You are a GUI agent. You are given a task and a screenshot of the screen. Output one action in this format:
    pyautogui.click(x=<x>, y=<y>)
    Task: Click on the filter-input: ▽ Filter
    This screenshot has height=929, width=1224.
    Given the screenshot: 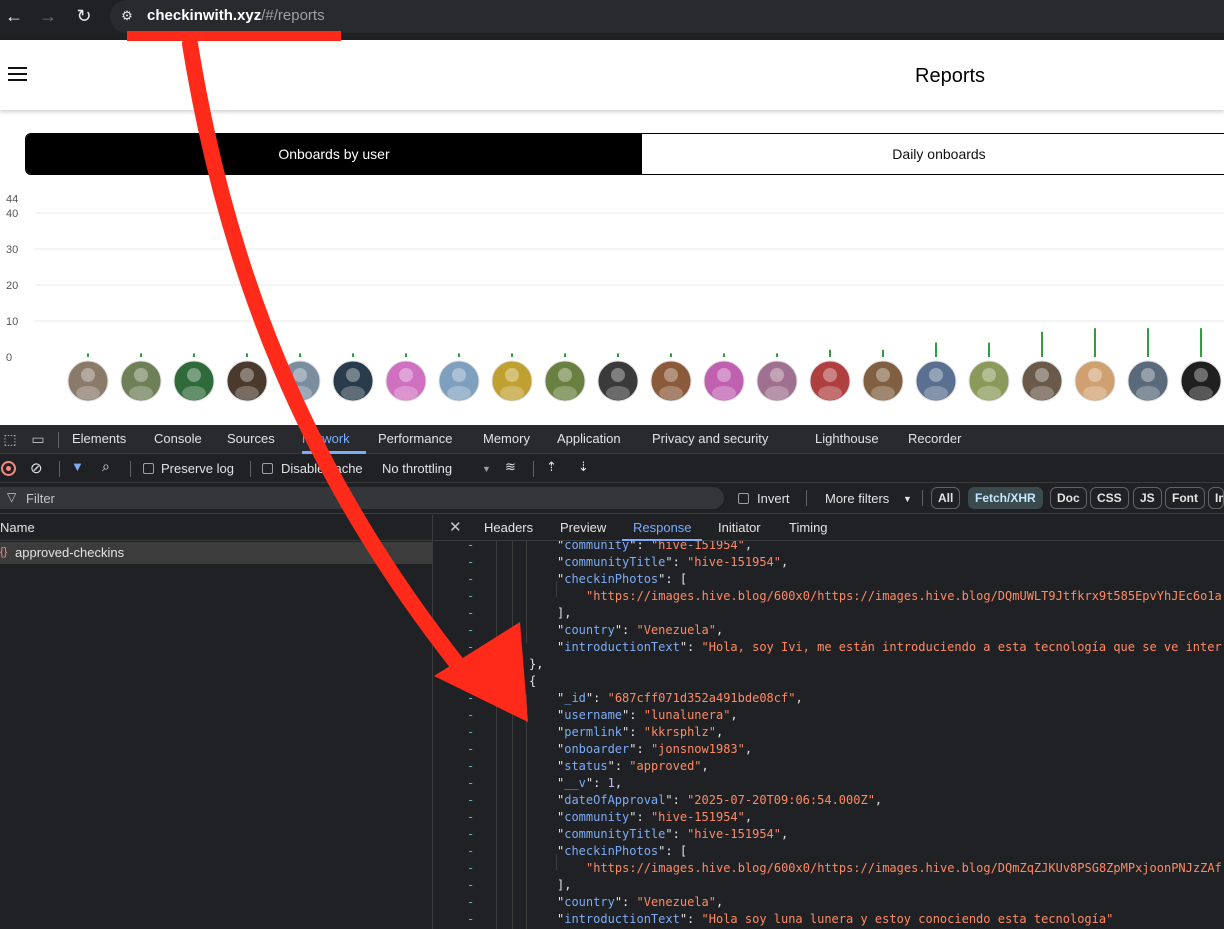 What is the action you would take?
    pyautogui.click(x=362, y=498)
    